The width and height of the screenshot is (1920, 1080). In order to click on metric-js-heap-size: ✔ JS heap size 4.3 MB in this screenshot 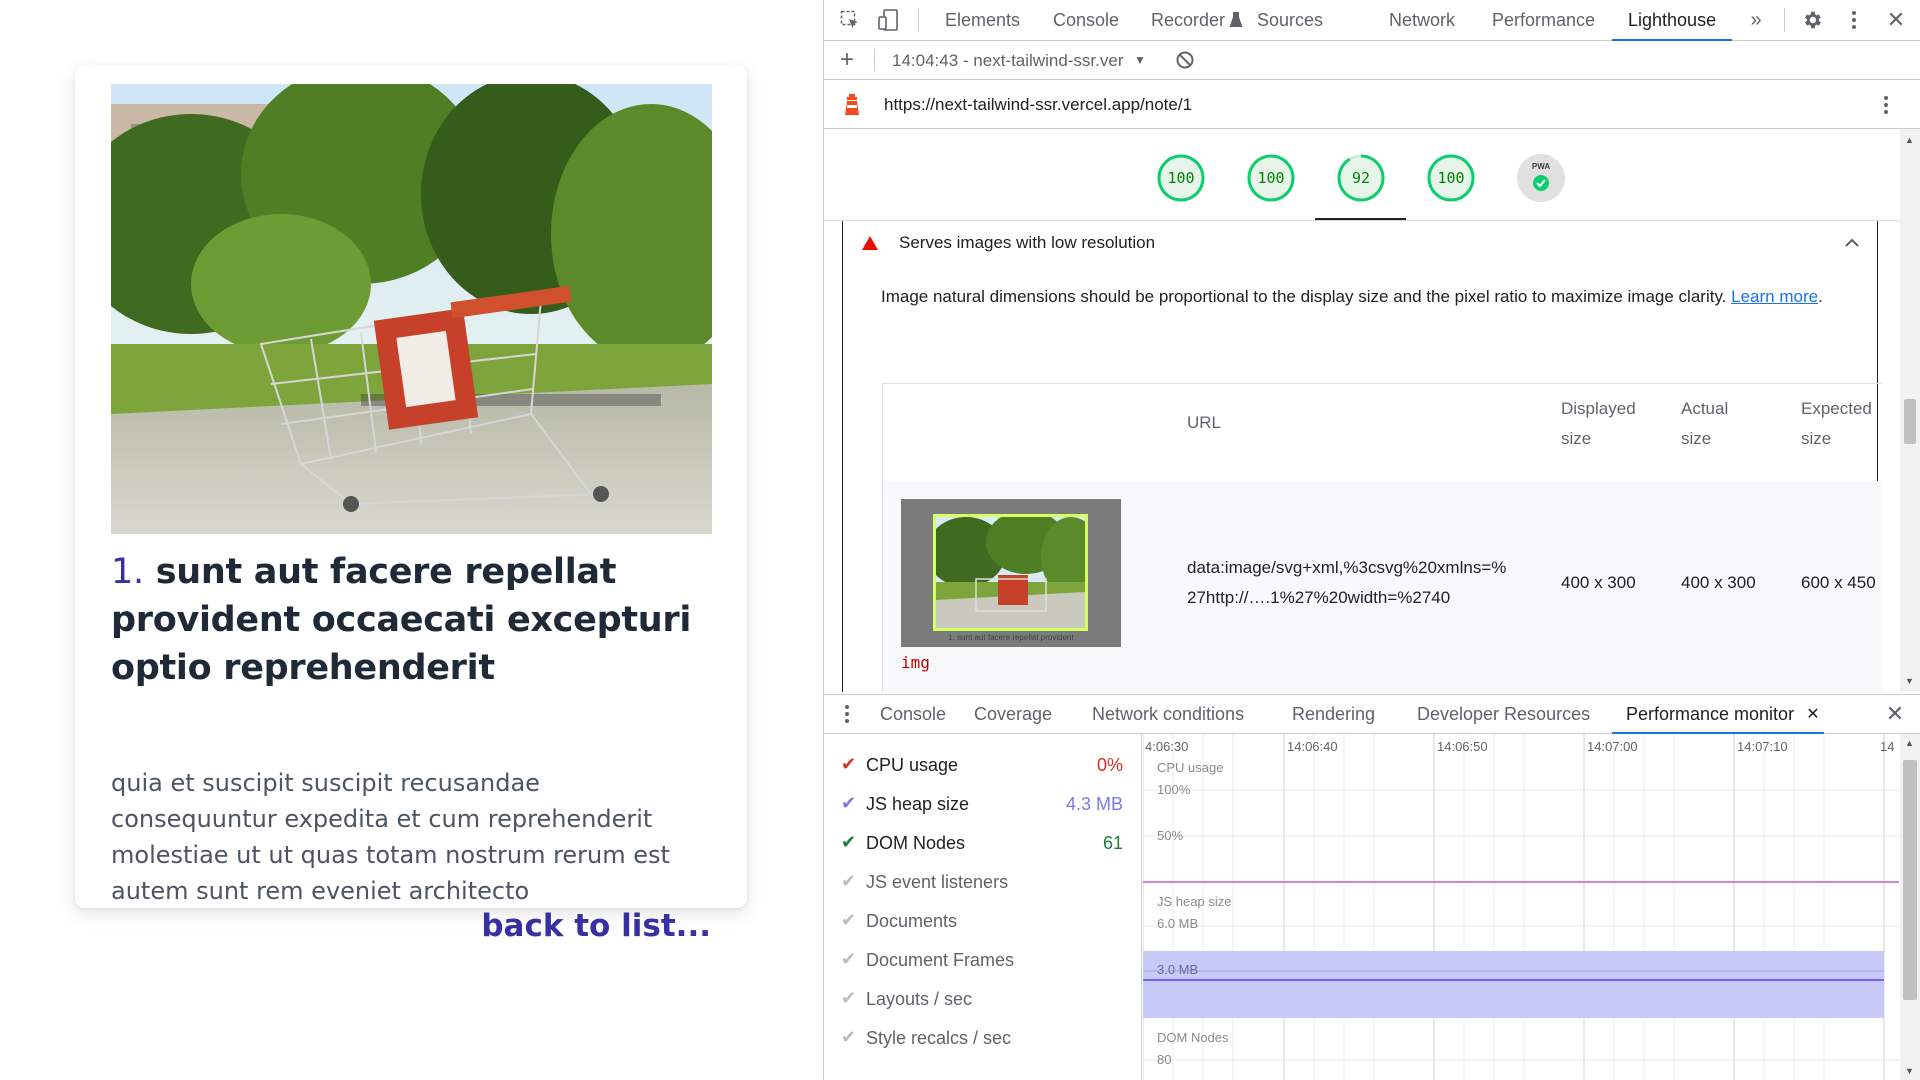, I will do `click(983, 804)`.